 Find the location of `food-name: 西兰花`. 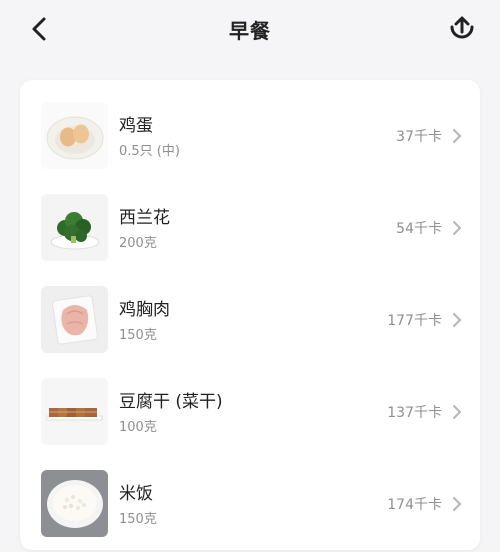

food-name: 西兰花 is located at coordinates (144, 218).